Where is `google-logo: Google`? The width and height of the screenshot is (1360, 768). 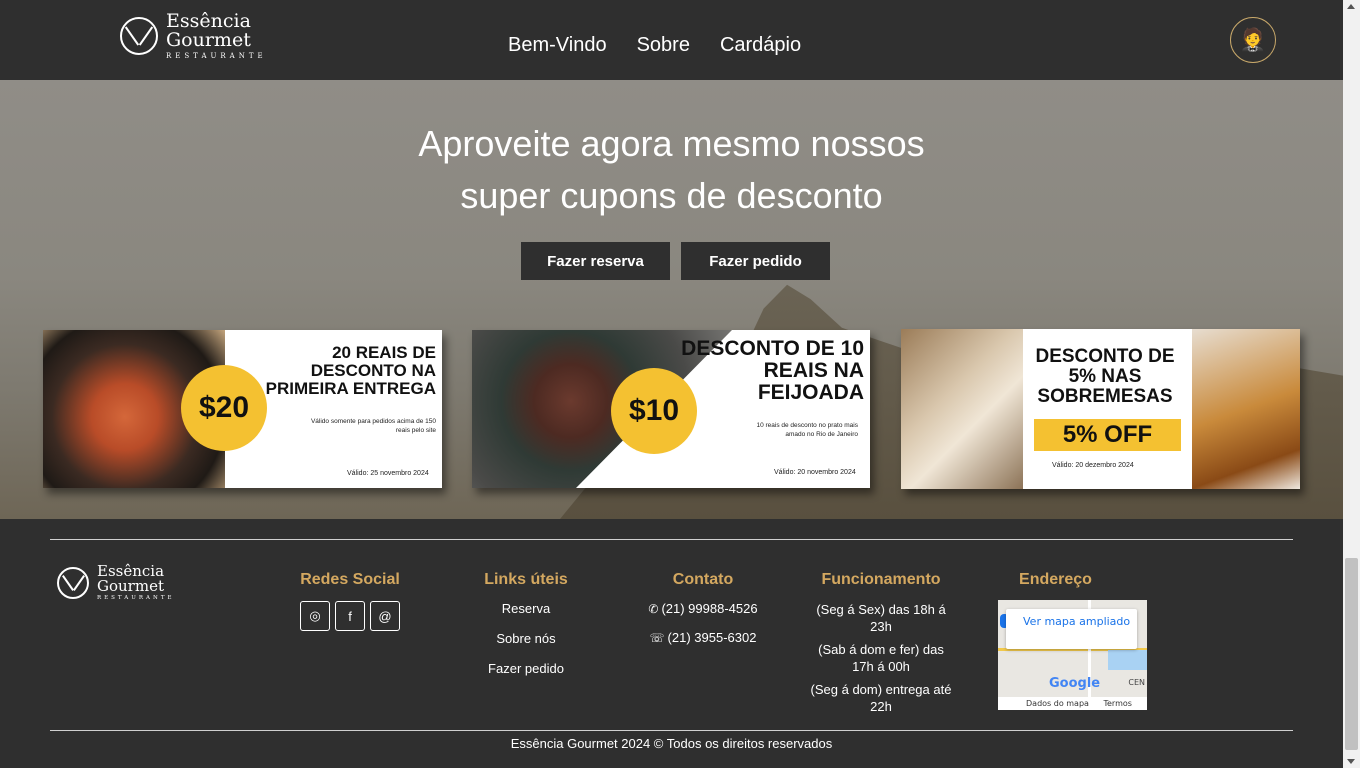 google-logo: Google is located at coordinates (1075, 683).